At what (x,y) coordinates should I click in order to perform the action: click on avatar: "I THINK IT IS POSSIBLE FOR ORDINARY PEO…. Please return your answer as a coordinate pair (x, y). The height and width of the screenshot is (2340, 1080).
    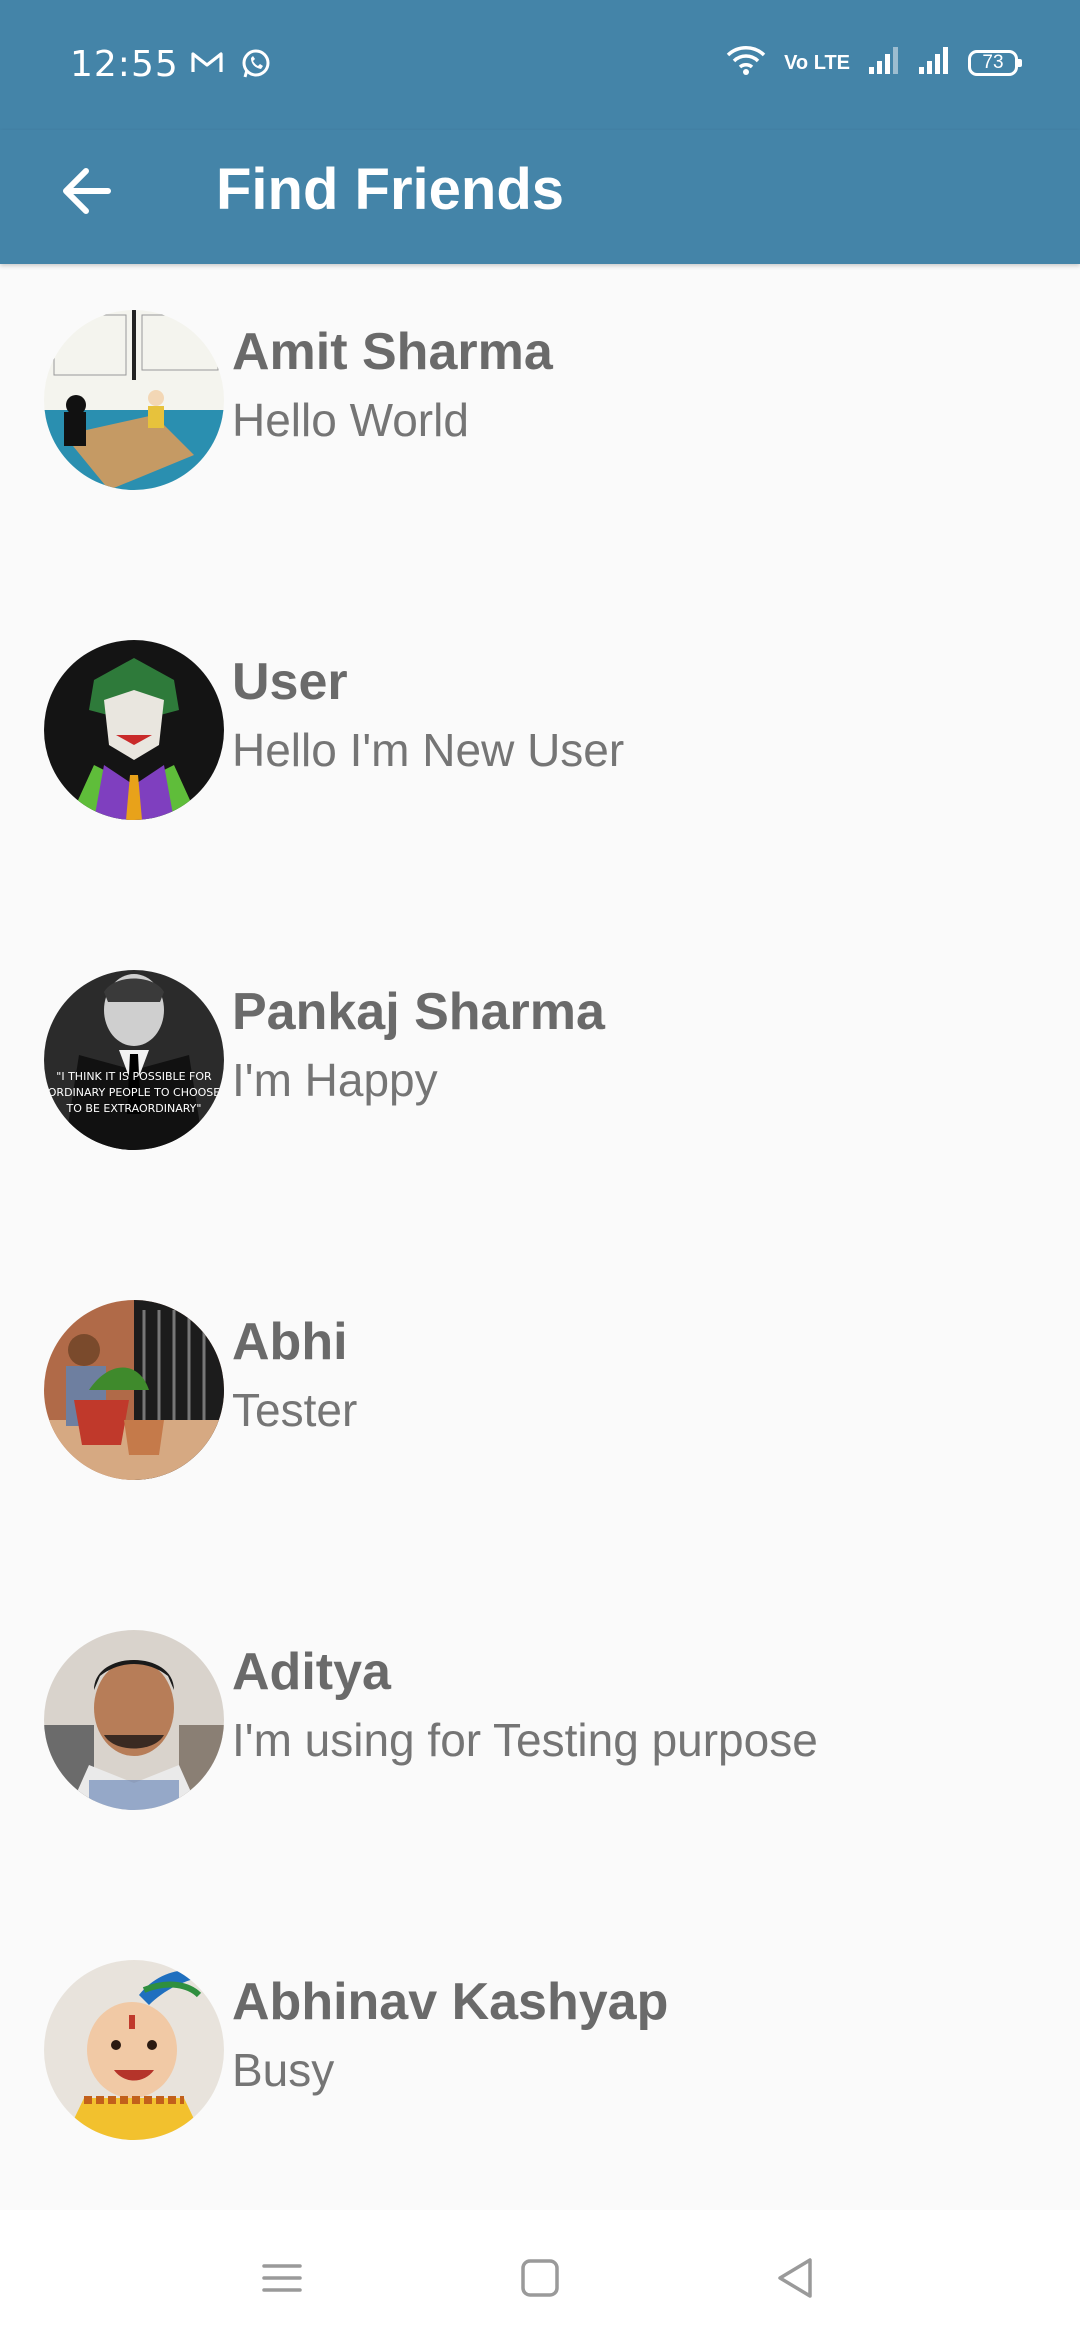
    Looking at the image, I should click on (134, 1060).